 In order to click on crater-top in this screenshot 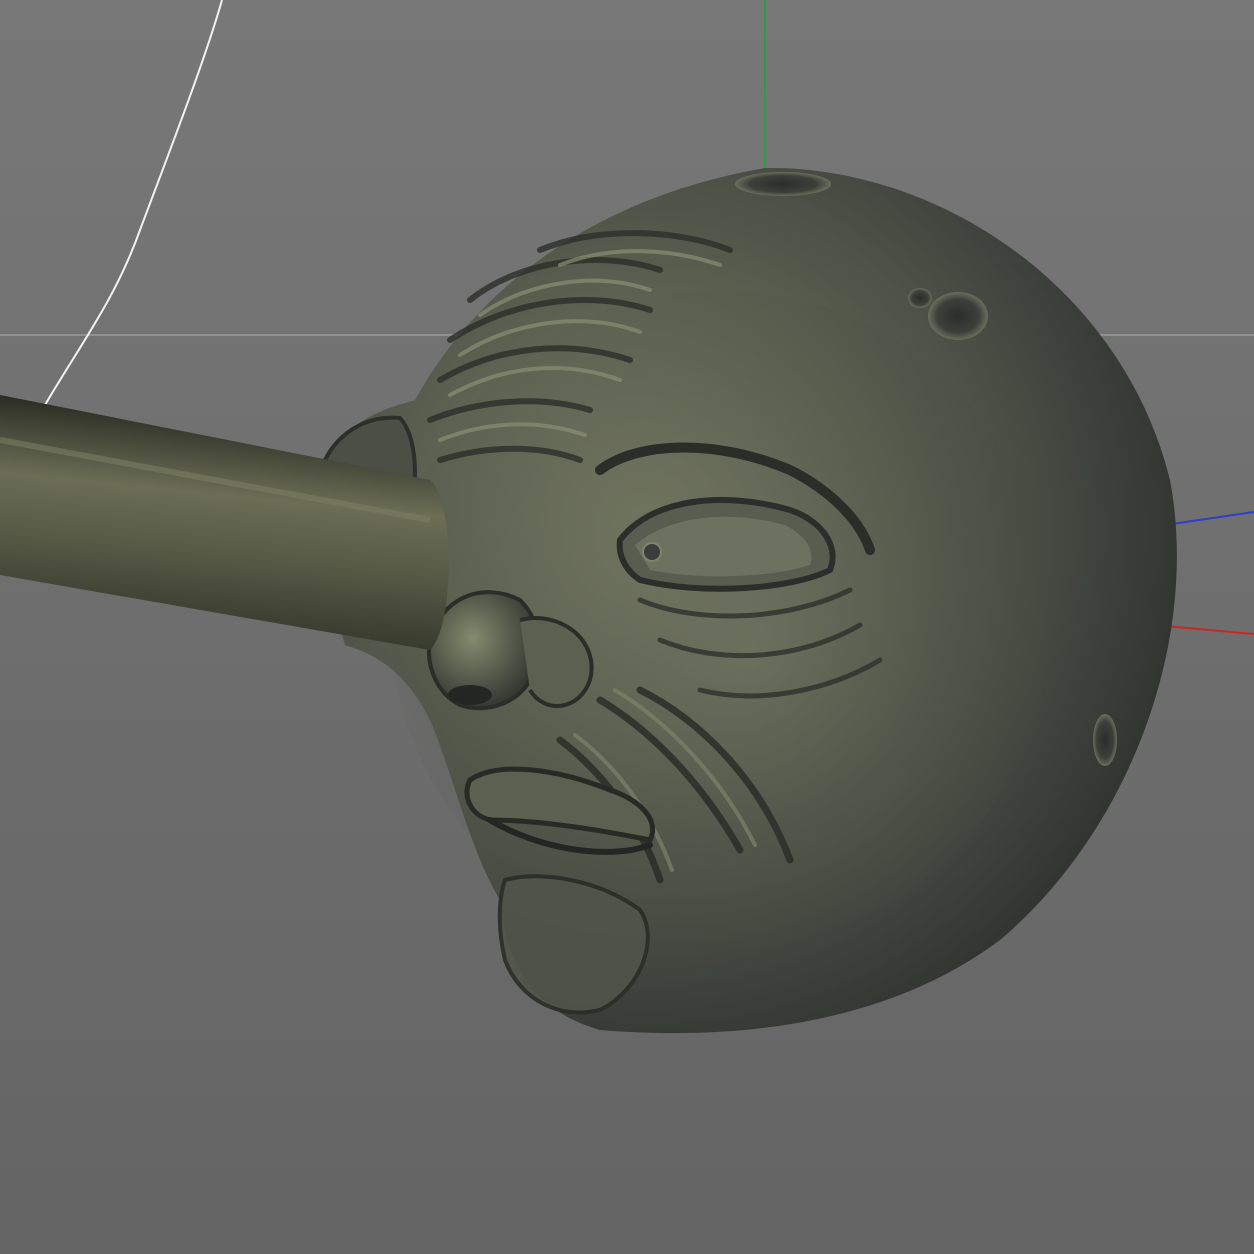, I will do `click(783, 184)`.